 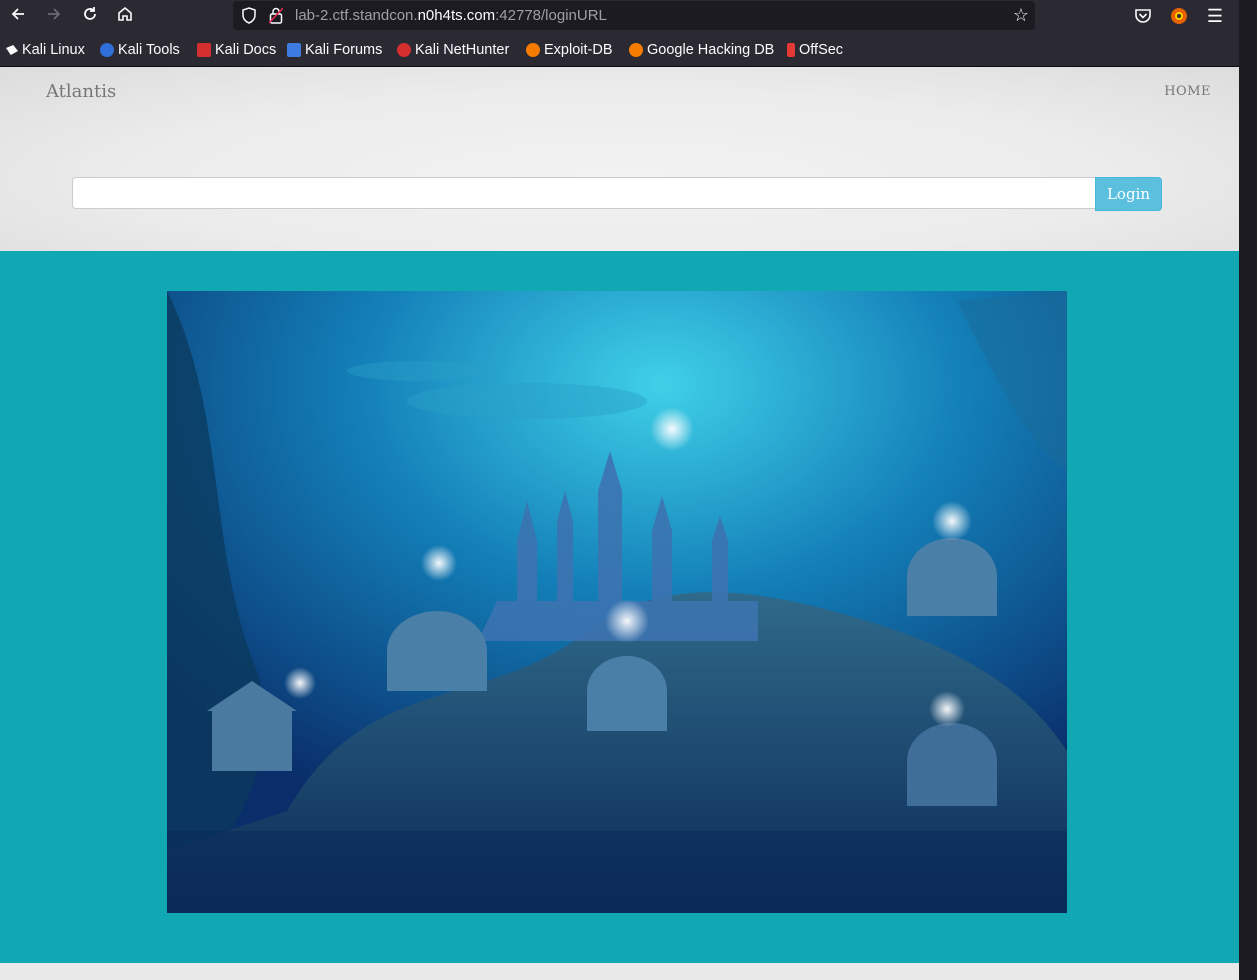 What do you see at coordinates (791, 50) in the screenshot?
I see `offsec-icon` at bounding box center [791, 50].